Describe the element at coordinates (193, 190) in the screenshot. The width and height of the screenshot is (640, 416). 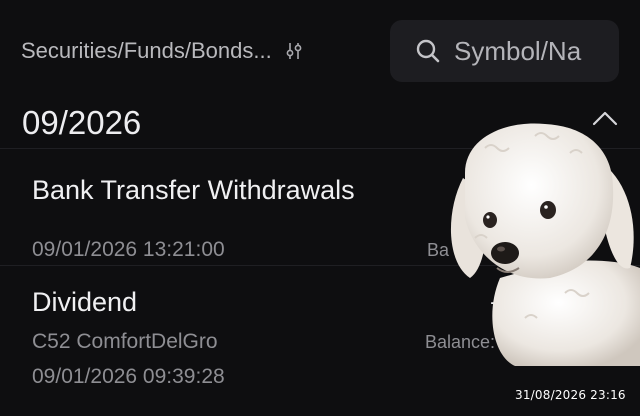
I see `transaction-title: Bank Transfer Withdrawals` at that location.